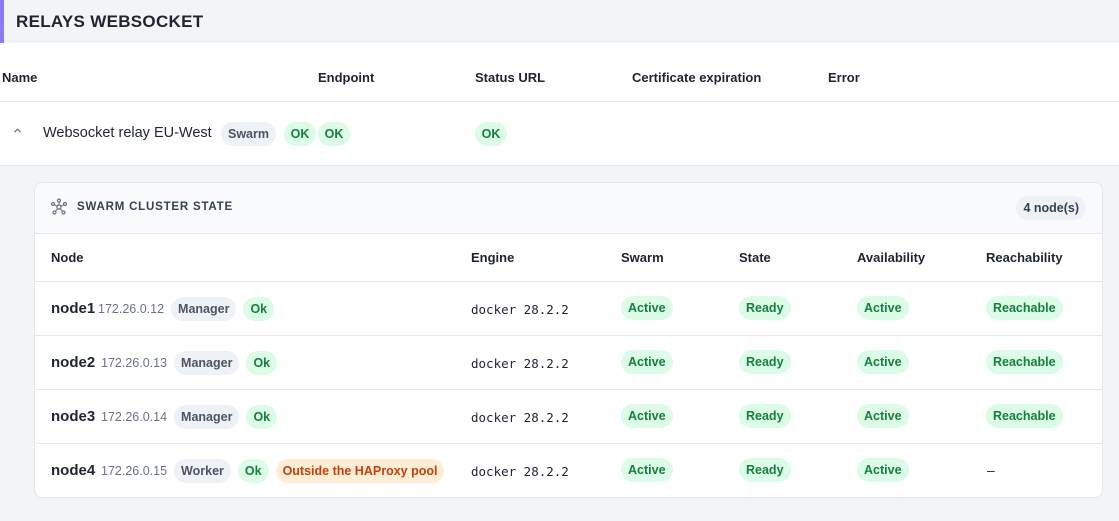 This screenshot has height=521, width=1119. Describe the element at coordinates (891, 257) in the screenshot. I see `col-availability: Availability` at that location.